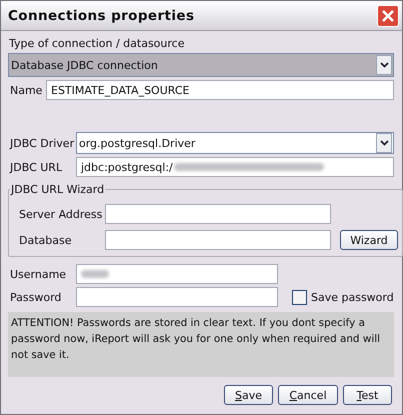 Image resolution: width=403 pixels, height=415 pixels. Describe the element at coordinates (38, 274) in the screenshot. I see `field-label: Username` at that location.